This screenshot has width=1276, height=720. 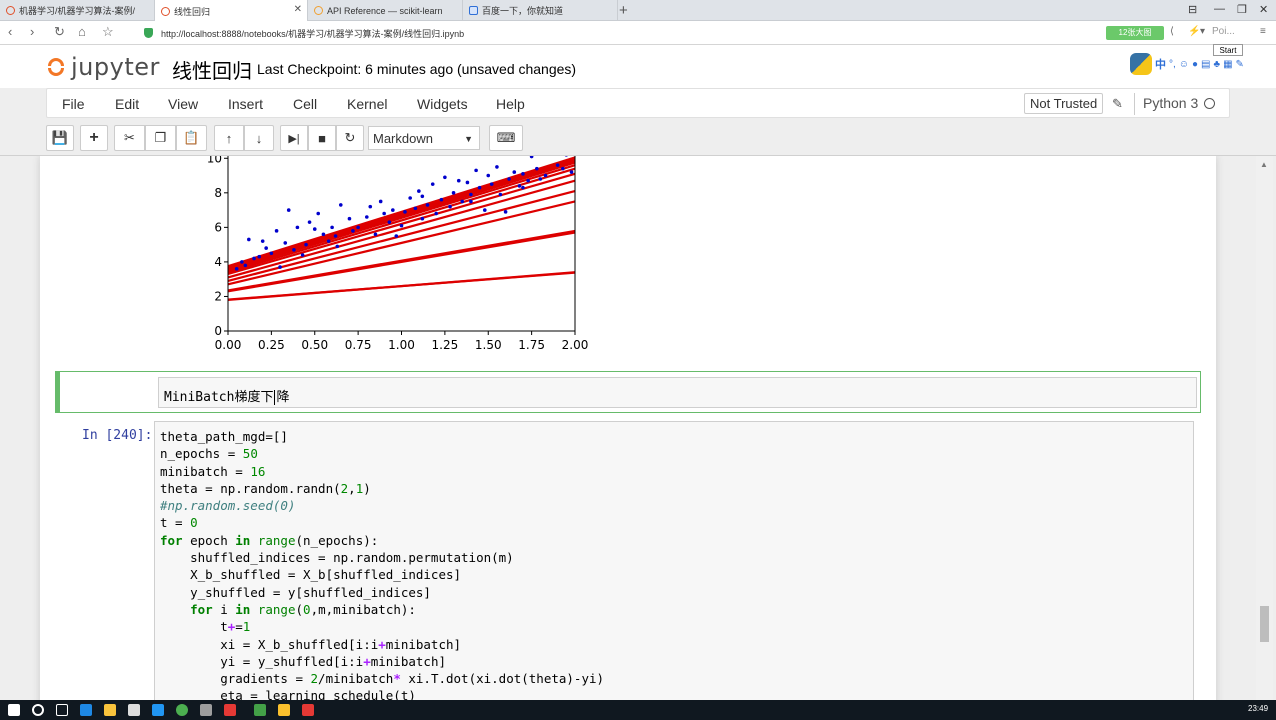 What do you see at coordinates (77, 10) in the screenshot?
I see `browser-tab: 机器学习/机器学习算法-案例/` at bounding box center [77, 10].